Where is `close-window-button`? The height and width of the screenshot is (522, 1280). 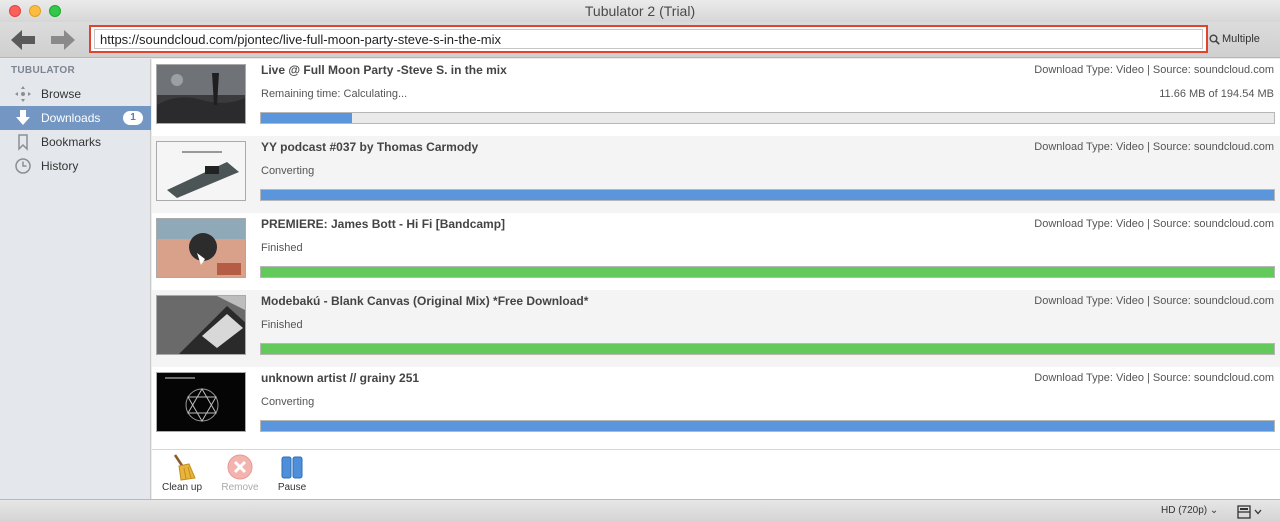 close-window-button is located at coordinates (15, 11).